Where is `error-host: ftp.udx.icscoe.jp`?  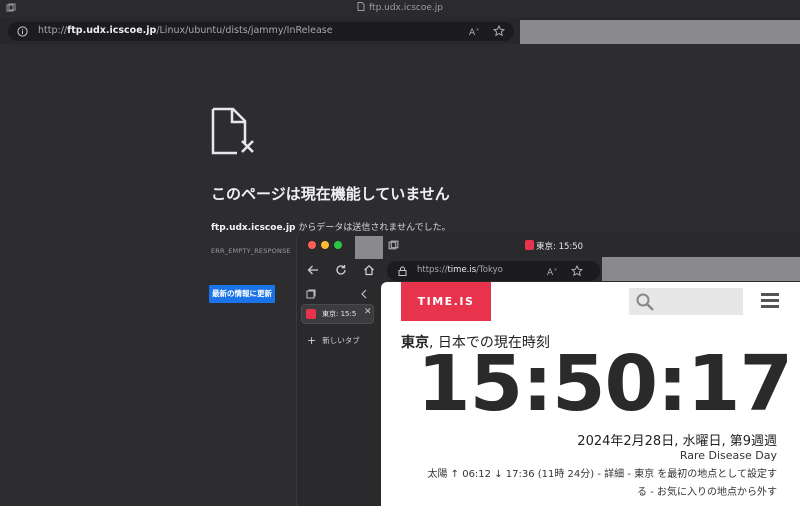 error-host: ftp.udx.icscoe.jp is located at coordinates (253, 228).